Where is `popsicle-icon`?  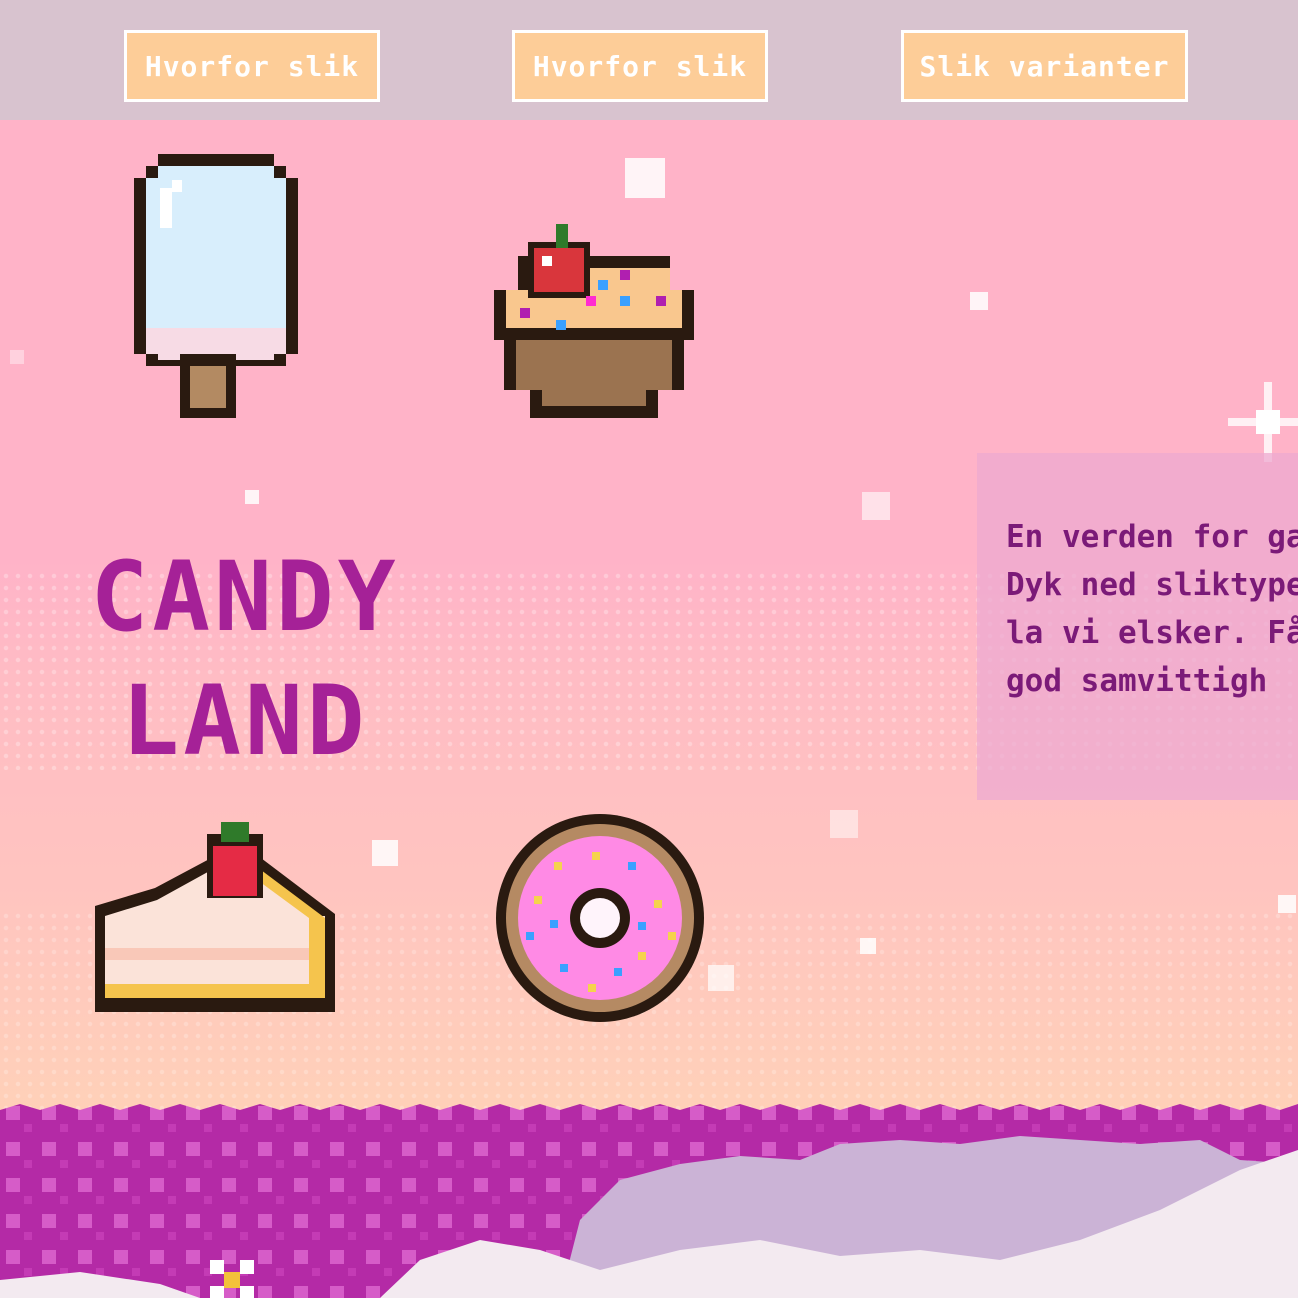 popsicle-icon is located at coordinates (216, 286).